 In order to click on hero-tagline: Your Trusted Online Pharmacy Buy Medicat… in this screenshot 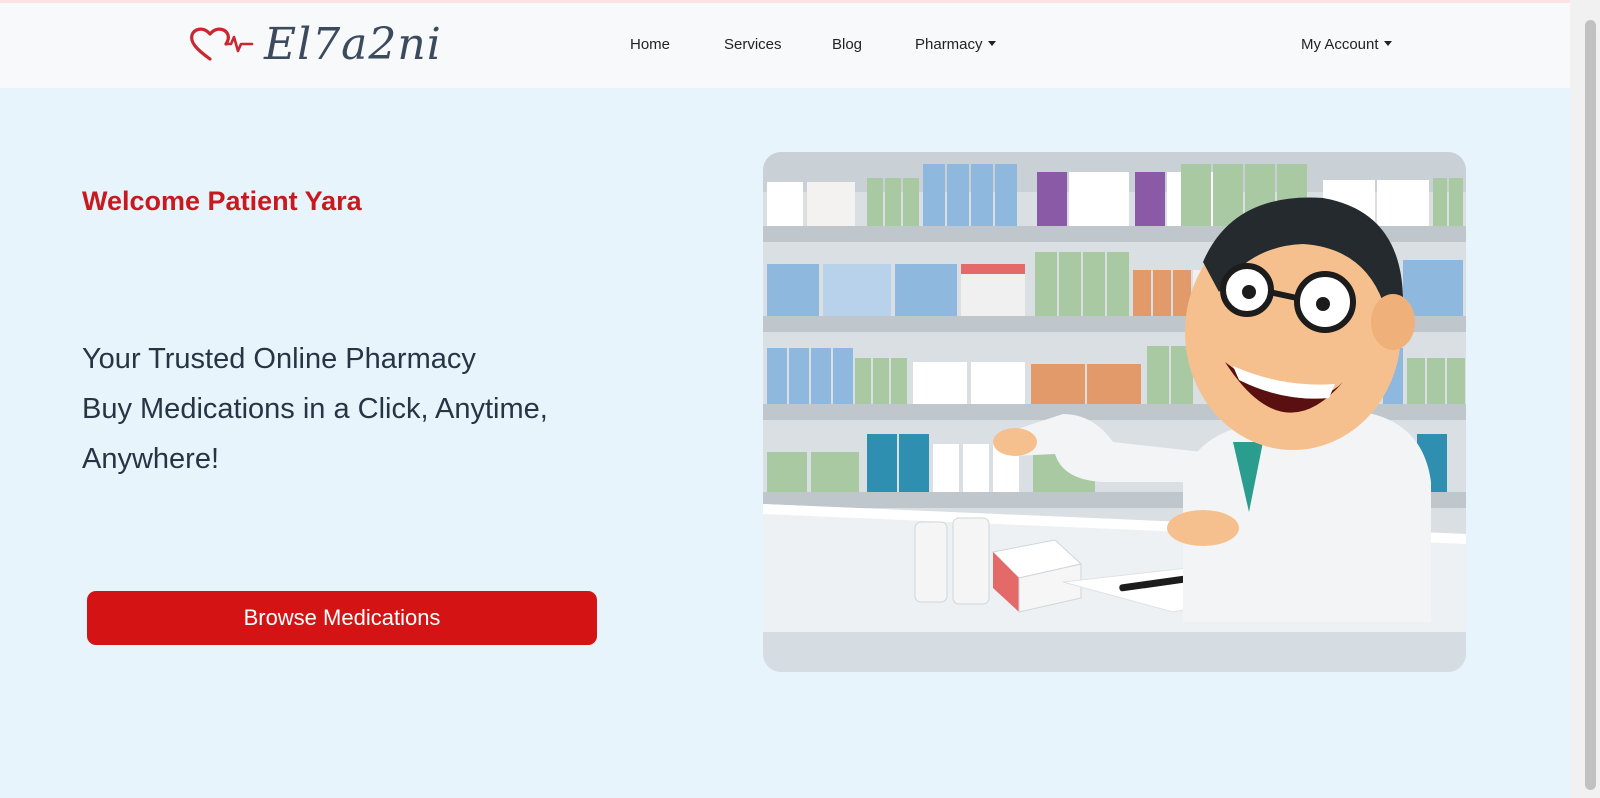, I will do `click(315, 409)`.